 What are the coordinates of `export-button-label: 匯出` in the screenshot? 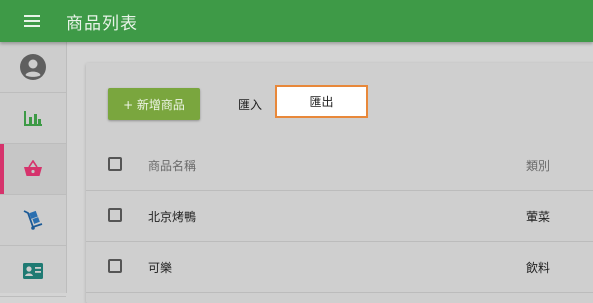 It's located at (321, 102).